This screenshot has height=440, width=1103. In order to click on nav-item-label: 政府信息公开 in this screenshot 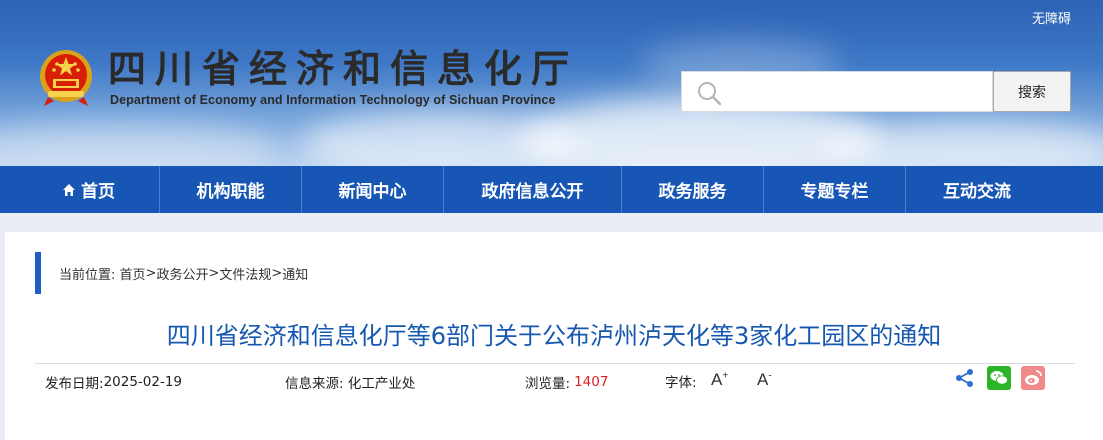, I will do `click(532, 192)`.